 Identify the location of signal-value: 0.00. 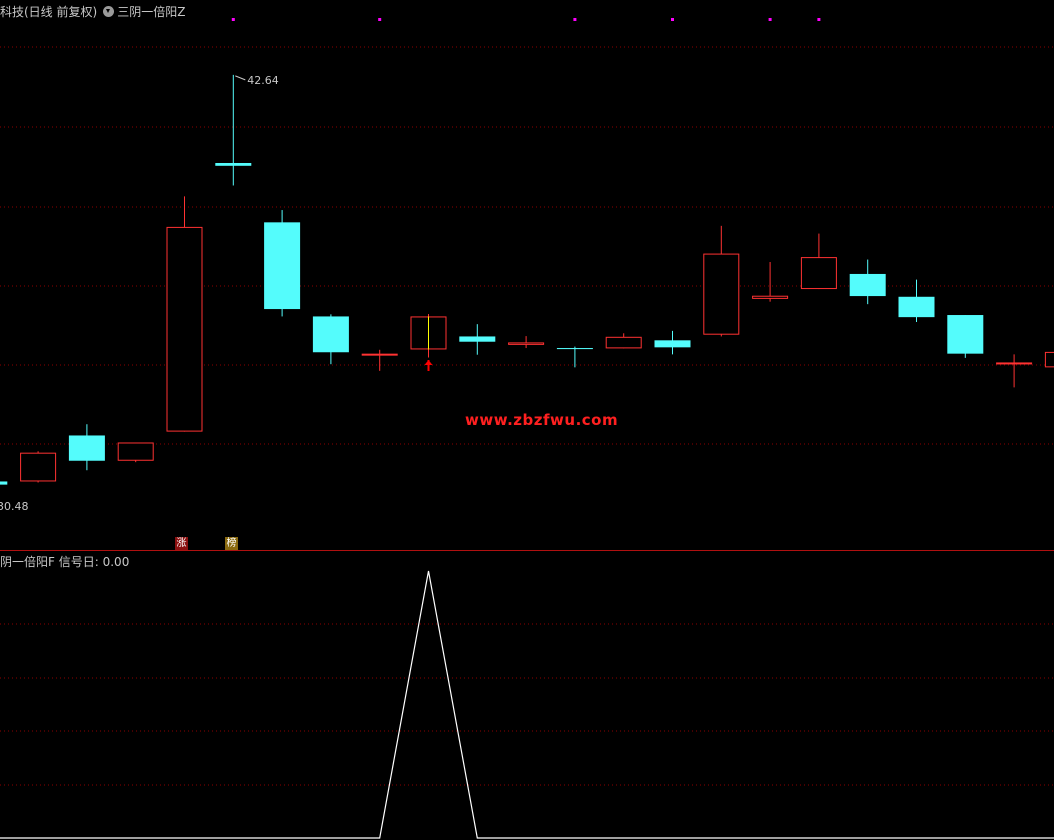
(116, 562).